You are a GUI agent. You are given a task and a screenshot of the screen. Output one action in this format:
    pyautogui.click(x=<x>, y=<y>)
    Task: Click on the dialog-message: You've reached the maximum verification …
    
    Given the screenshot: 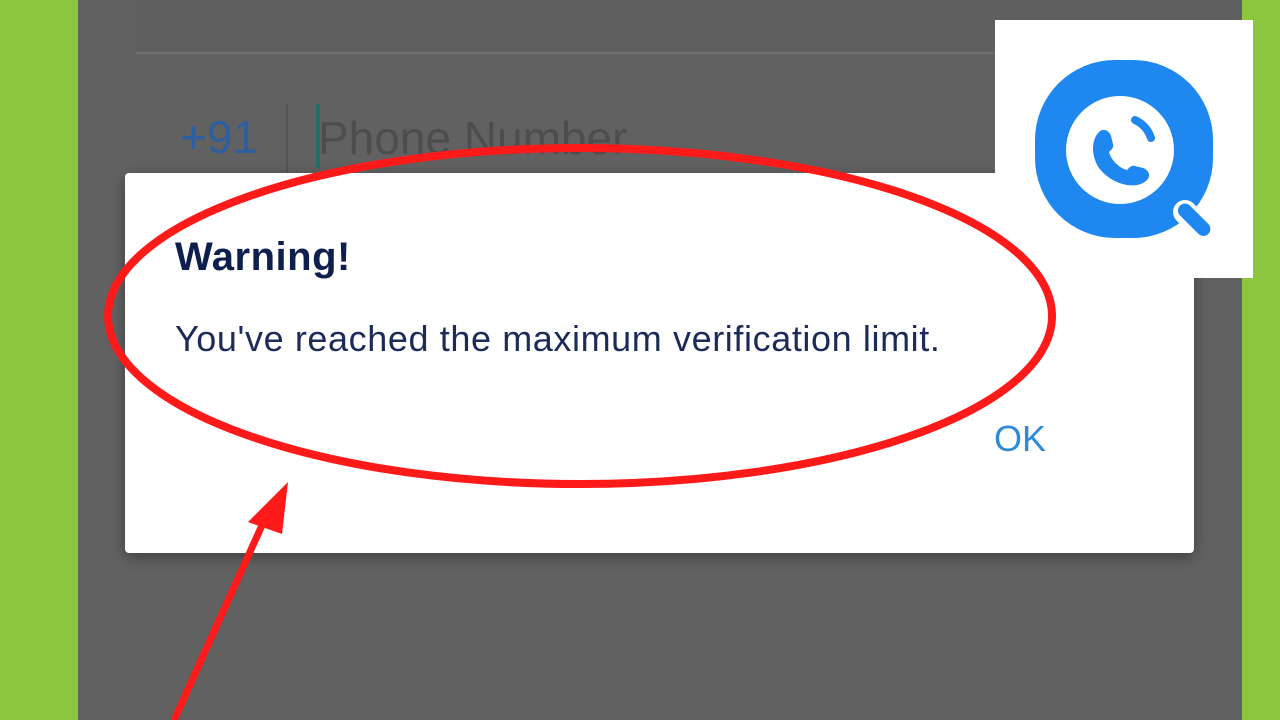 What is the action you would take?
    pyautogui.click(x=558, y=338)
    